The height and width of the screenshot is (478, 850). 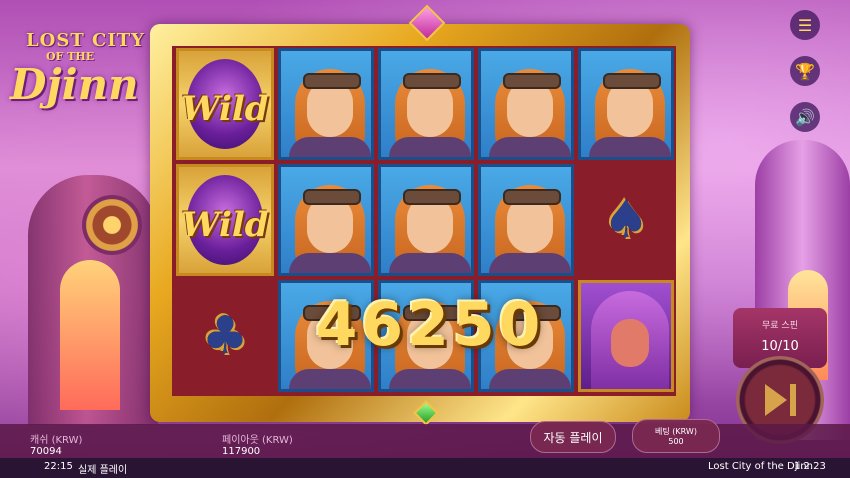 I want to click on spade-icon: ♠, so click(x=626, y=220).